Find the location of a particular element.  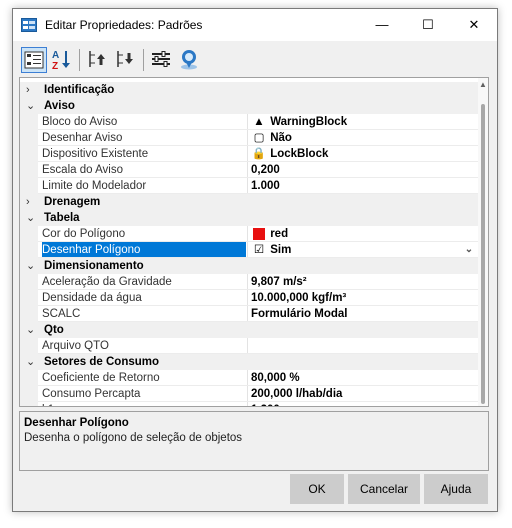

property-value-cell: 80,000 % is located at coordinates (364, 378).